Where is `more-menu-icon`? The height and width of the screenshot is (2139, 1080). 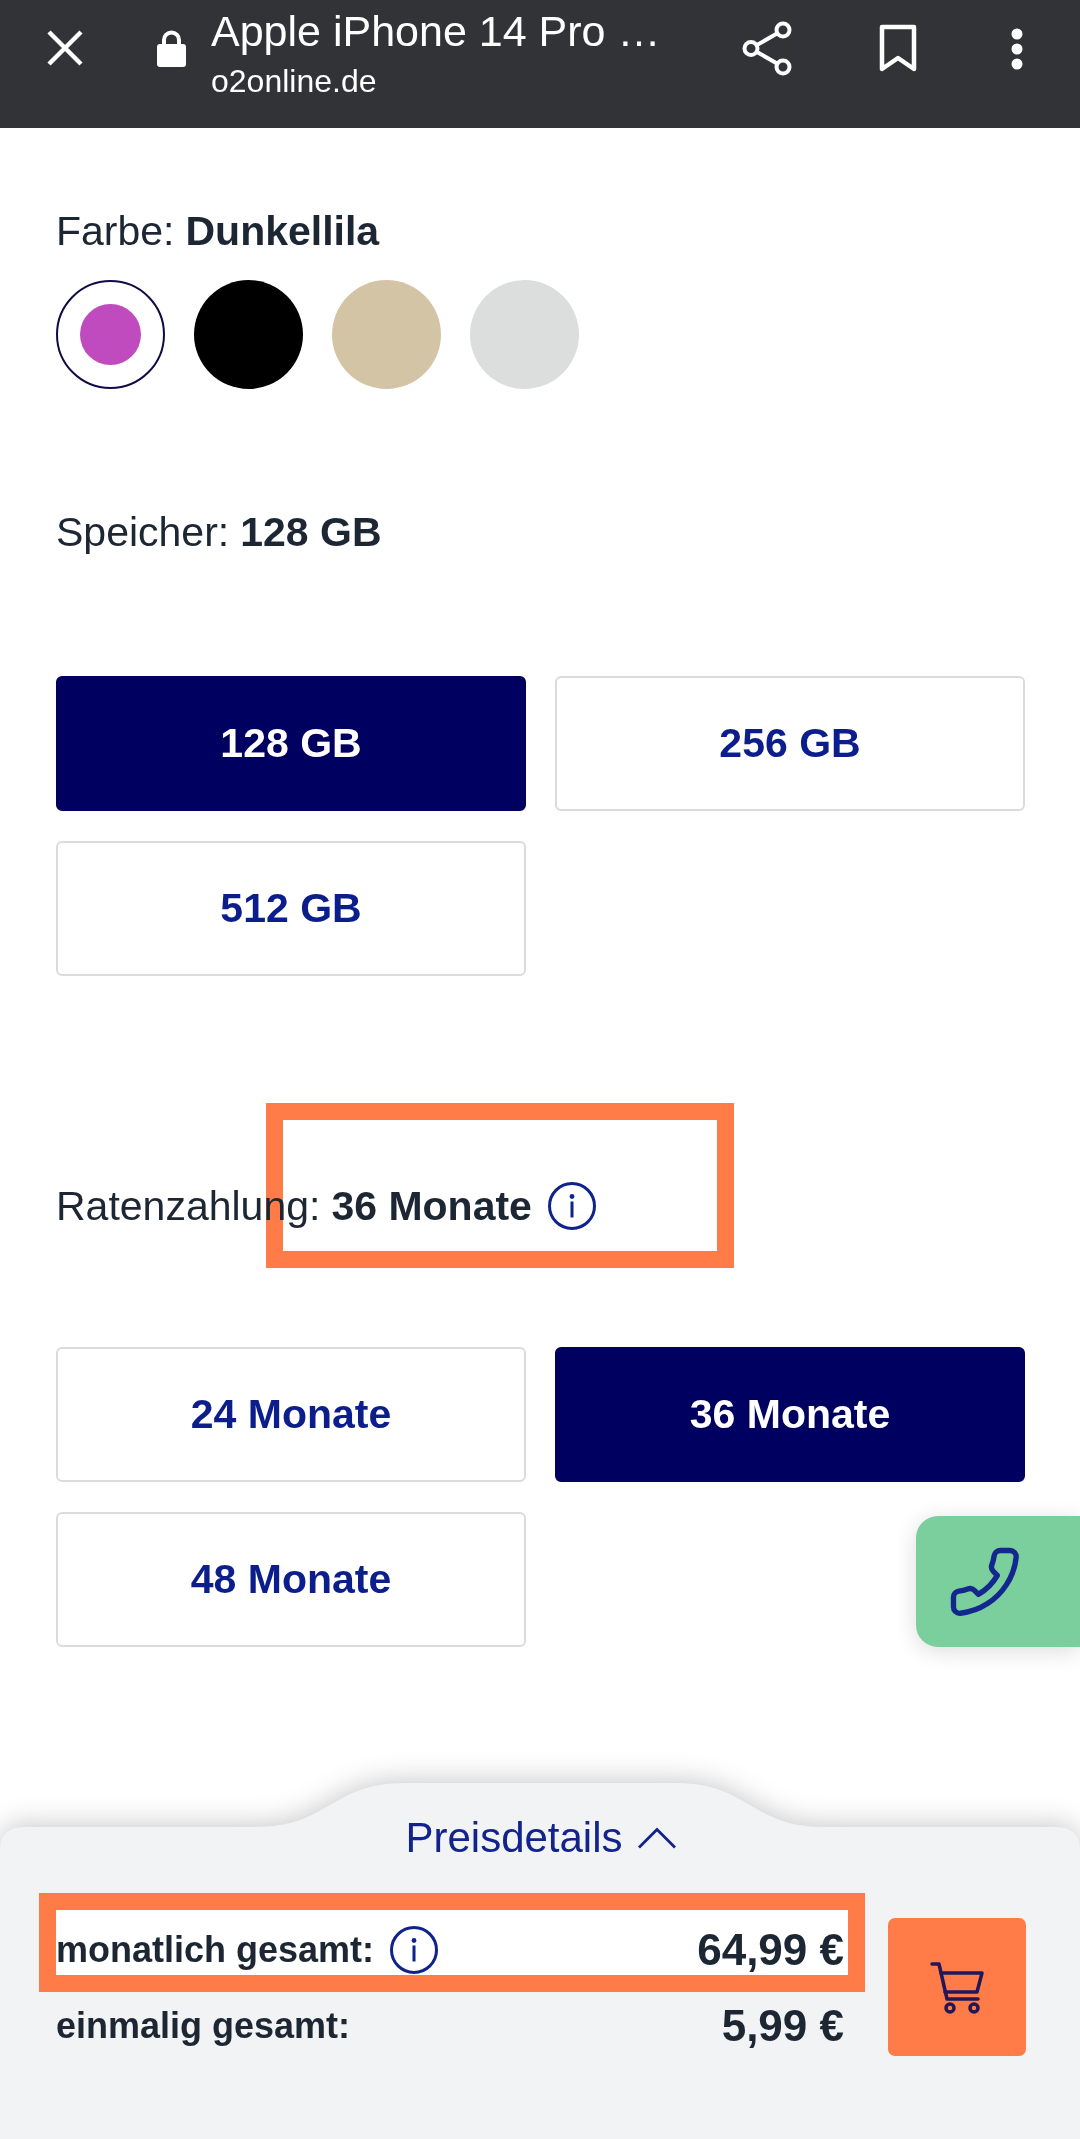
more-menu-icon is located at coordinates (1017, 49).